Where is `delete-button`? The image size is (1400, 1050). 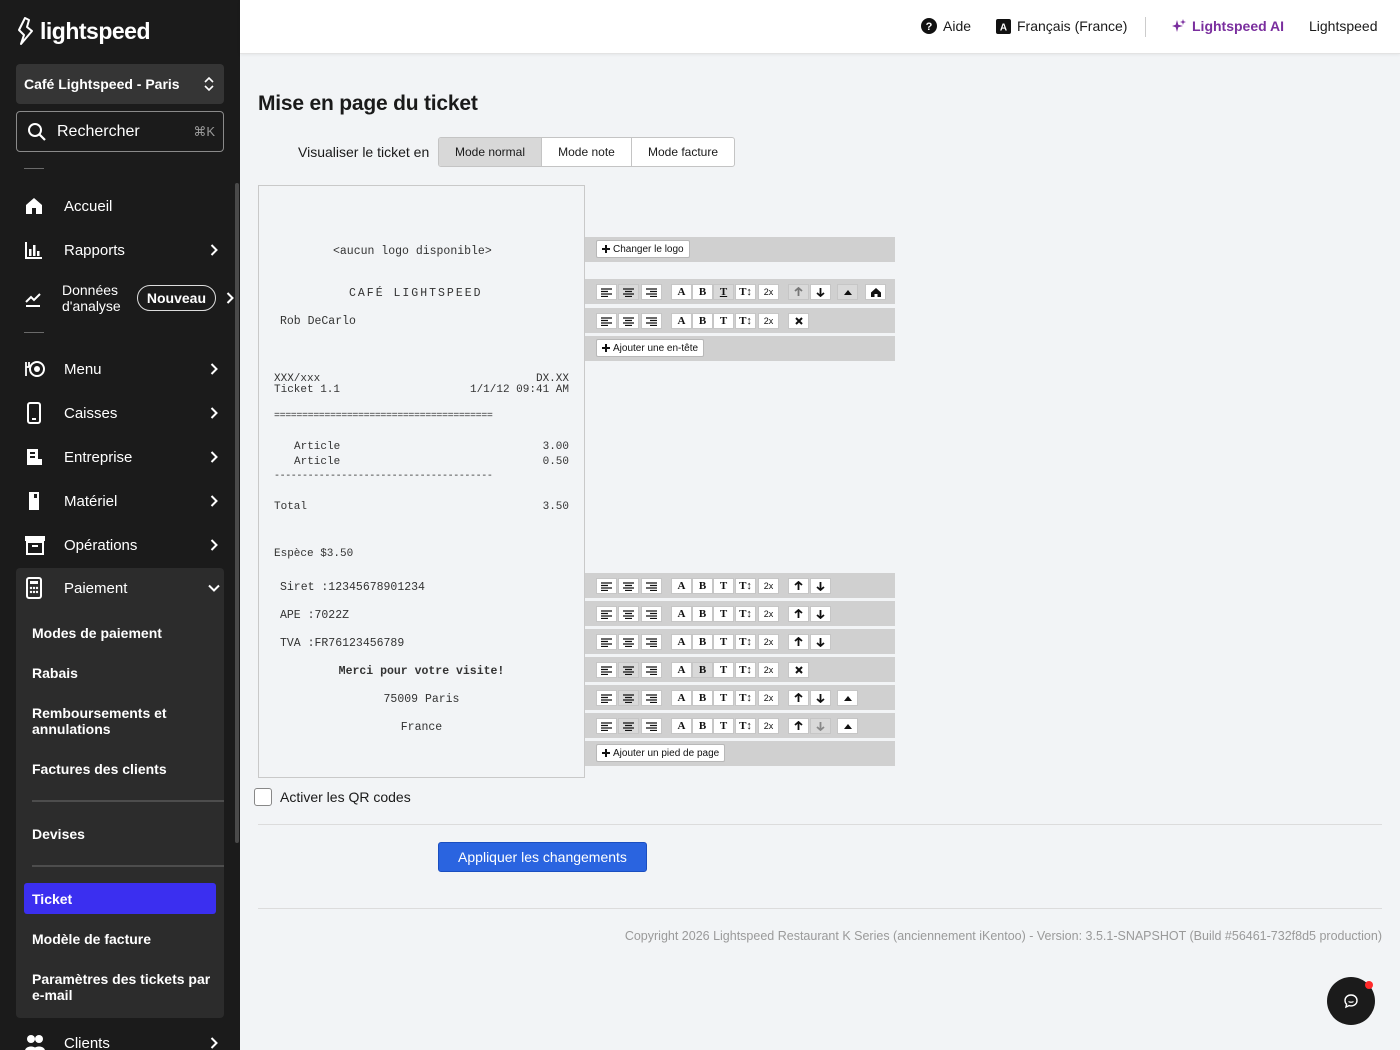
delete-button is located at coordinates (798, 670).